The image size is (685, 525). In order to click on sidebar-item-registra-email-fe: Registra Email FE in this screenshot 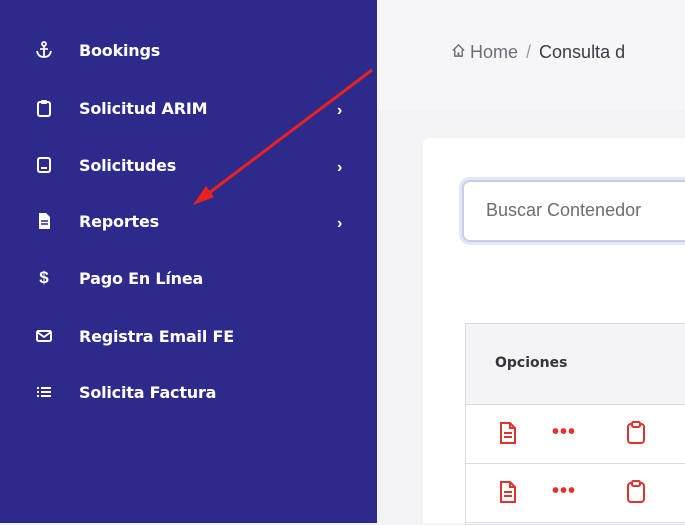, I will do `click(188, 336)`.